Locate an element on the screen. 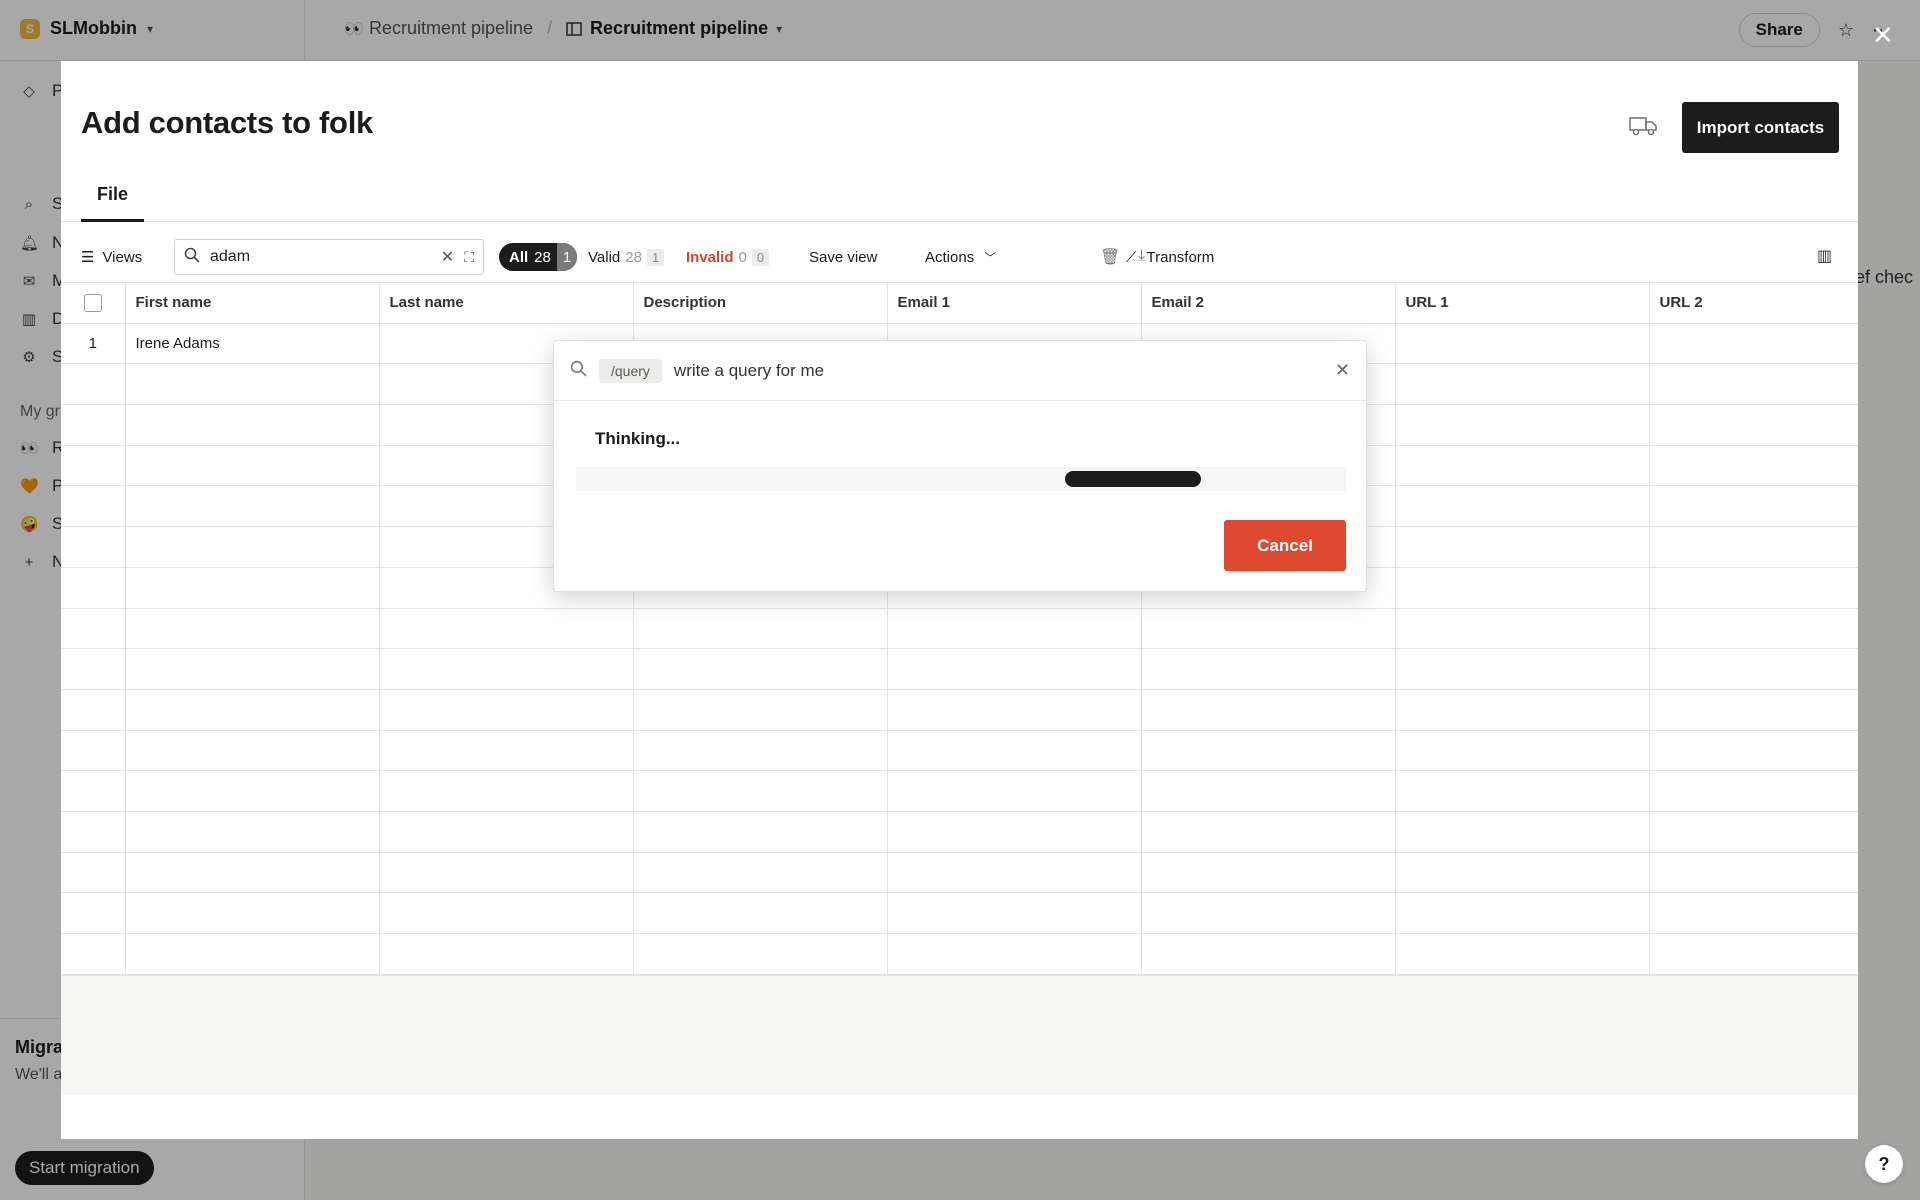 The width and height of the screenshot is (1920, 1200). truck-icon is located at coordinates (1643, 125).